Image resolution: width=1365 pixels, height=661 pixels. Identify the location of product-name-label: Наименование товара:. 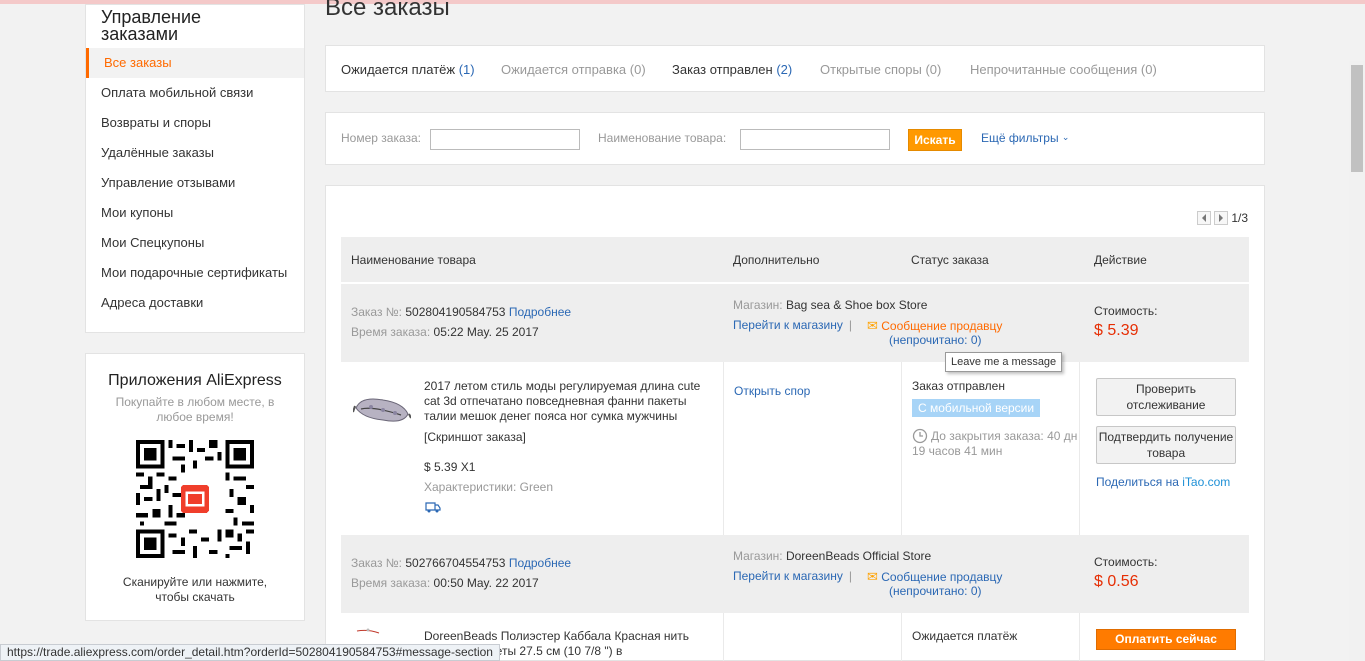
(662, 138).